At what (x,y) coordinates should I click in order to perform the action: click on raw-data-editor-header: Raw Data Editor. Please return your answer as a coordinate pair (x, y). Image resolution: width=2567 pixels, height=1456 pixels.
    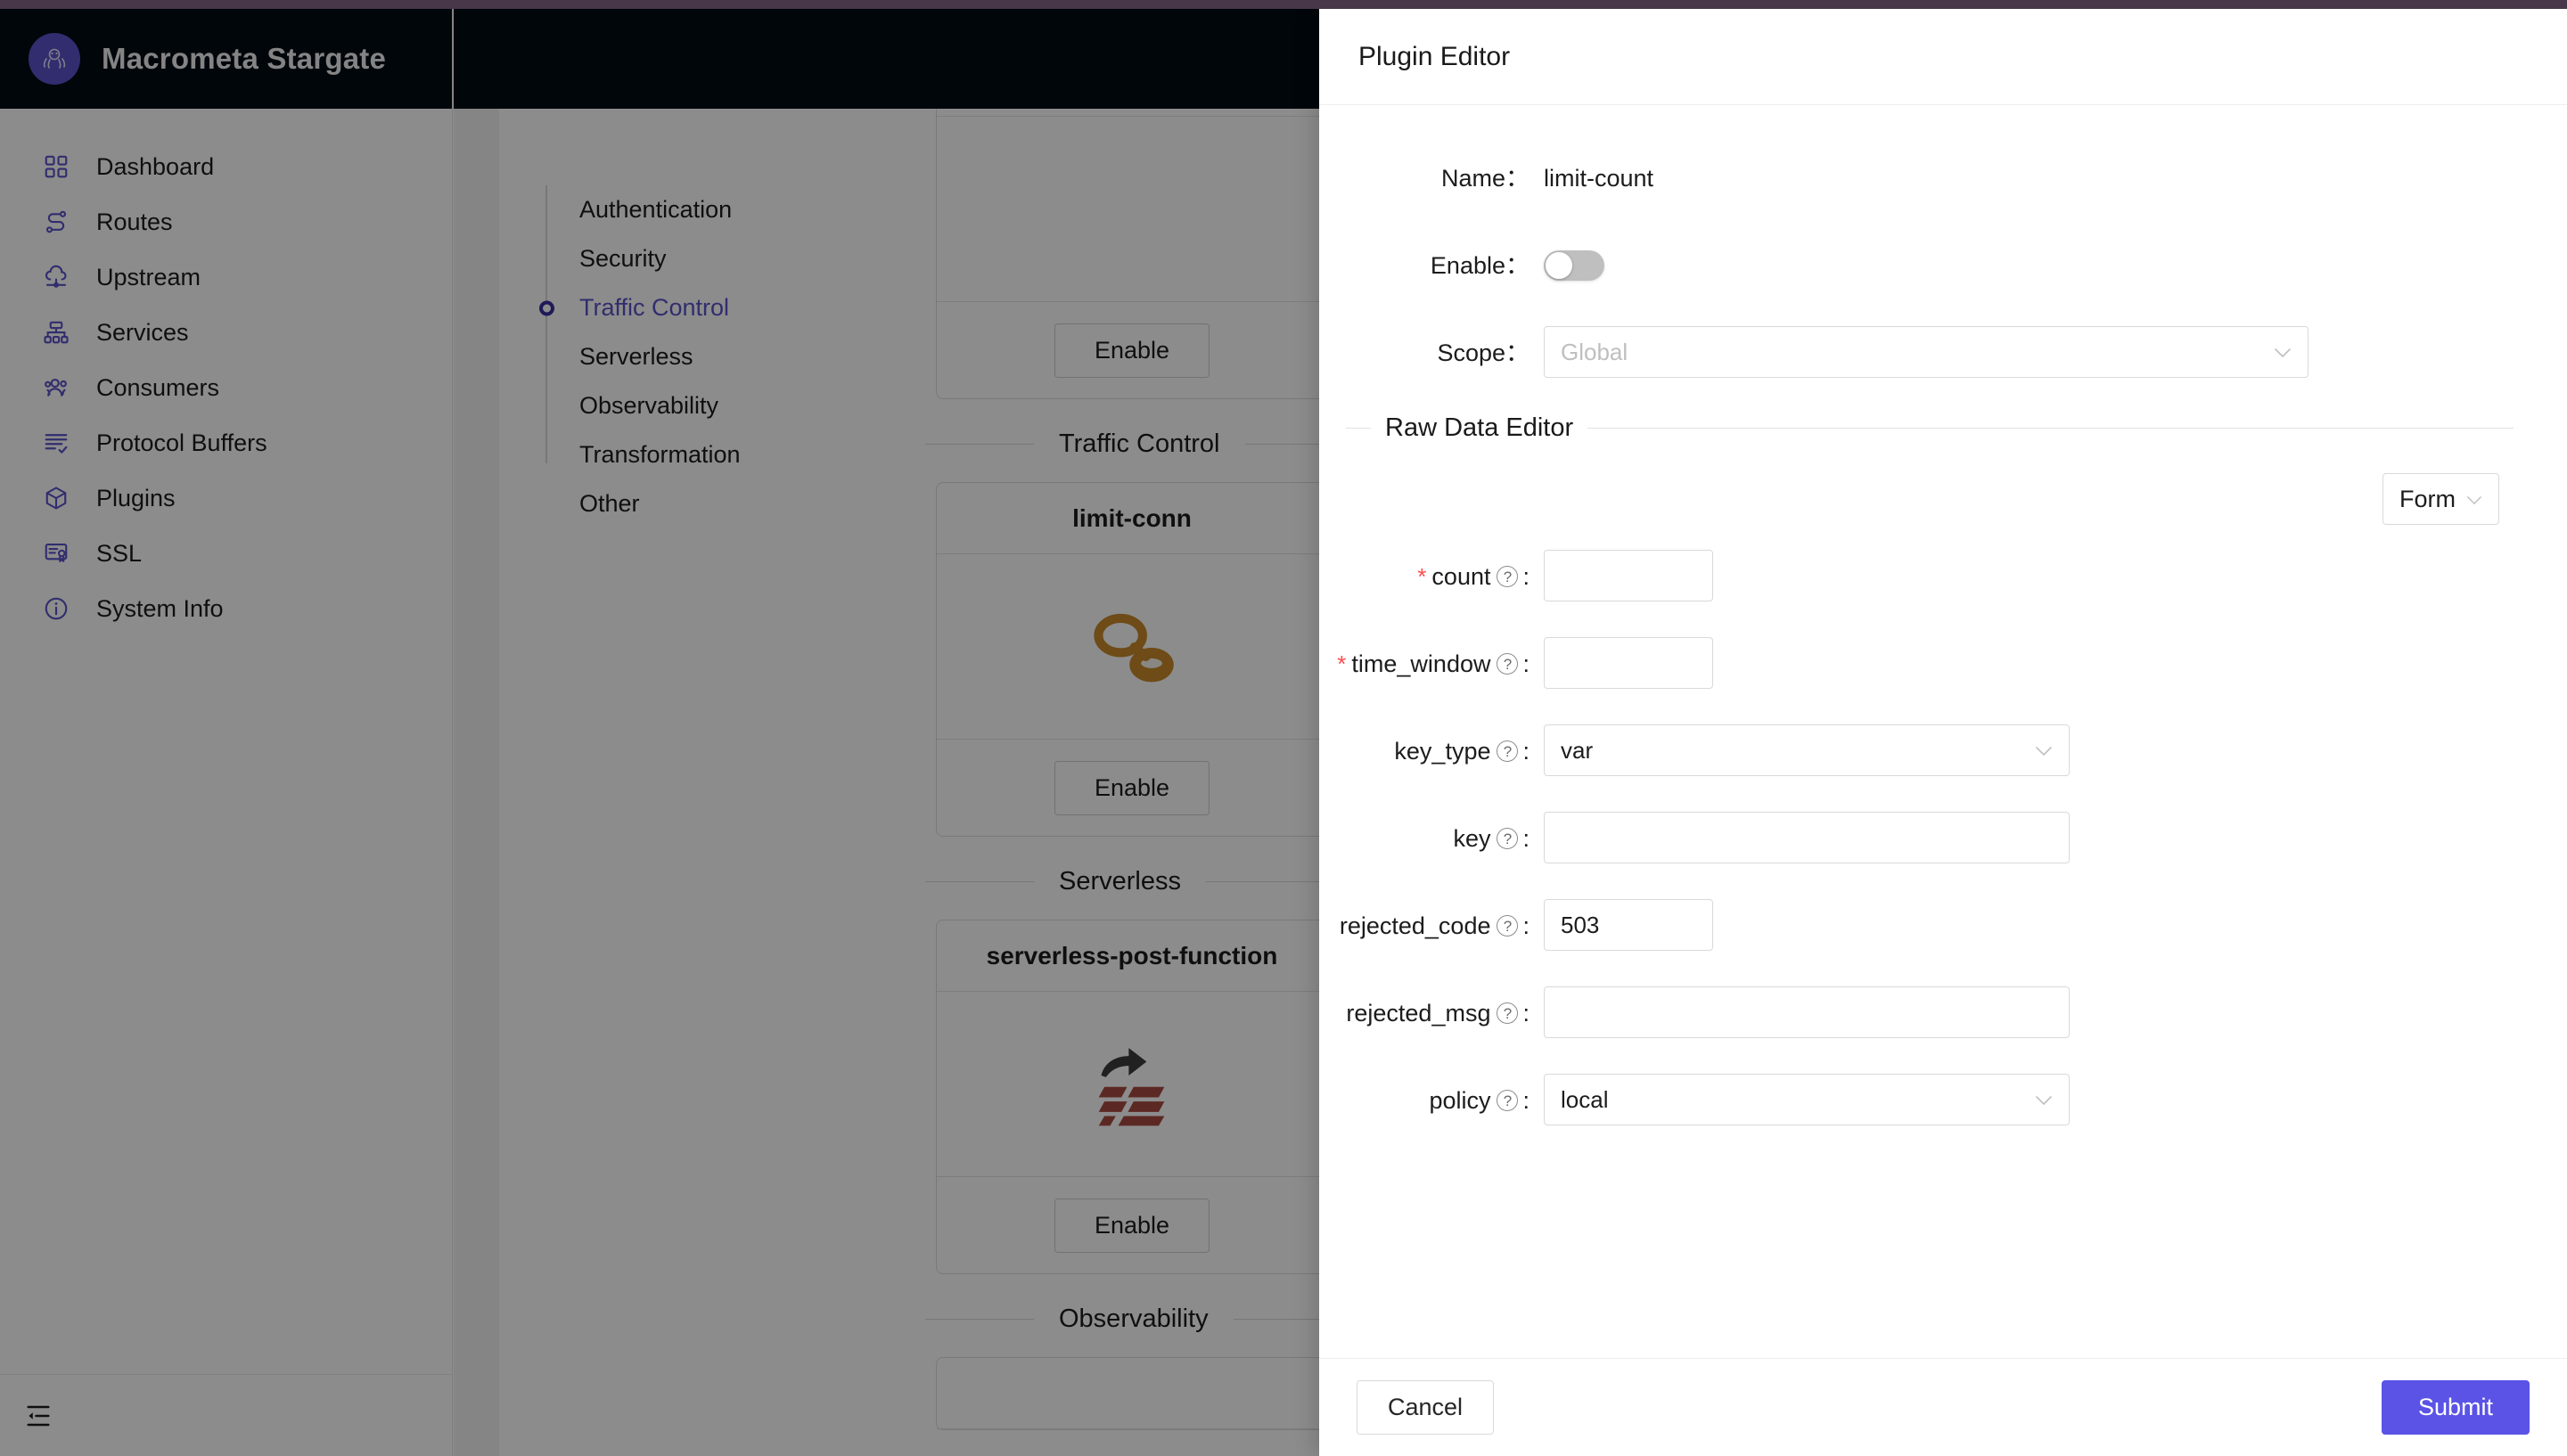
    Looking at the image, I should click on (1926, 428).